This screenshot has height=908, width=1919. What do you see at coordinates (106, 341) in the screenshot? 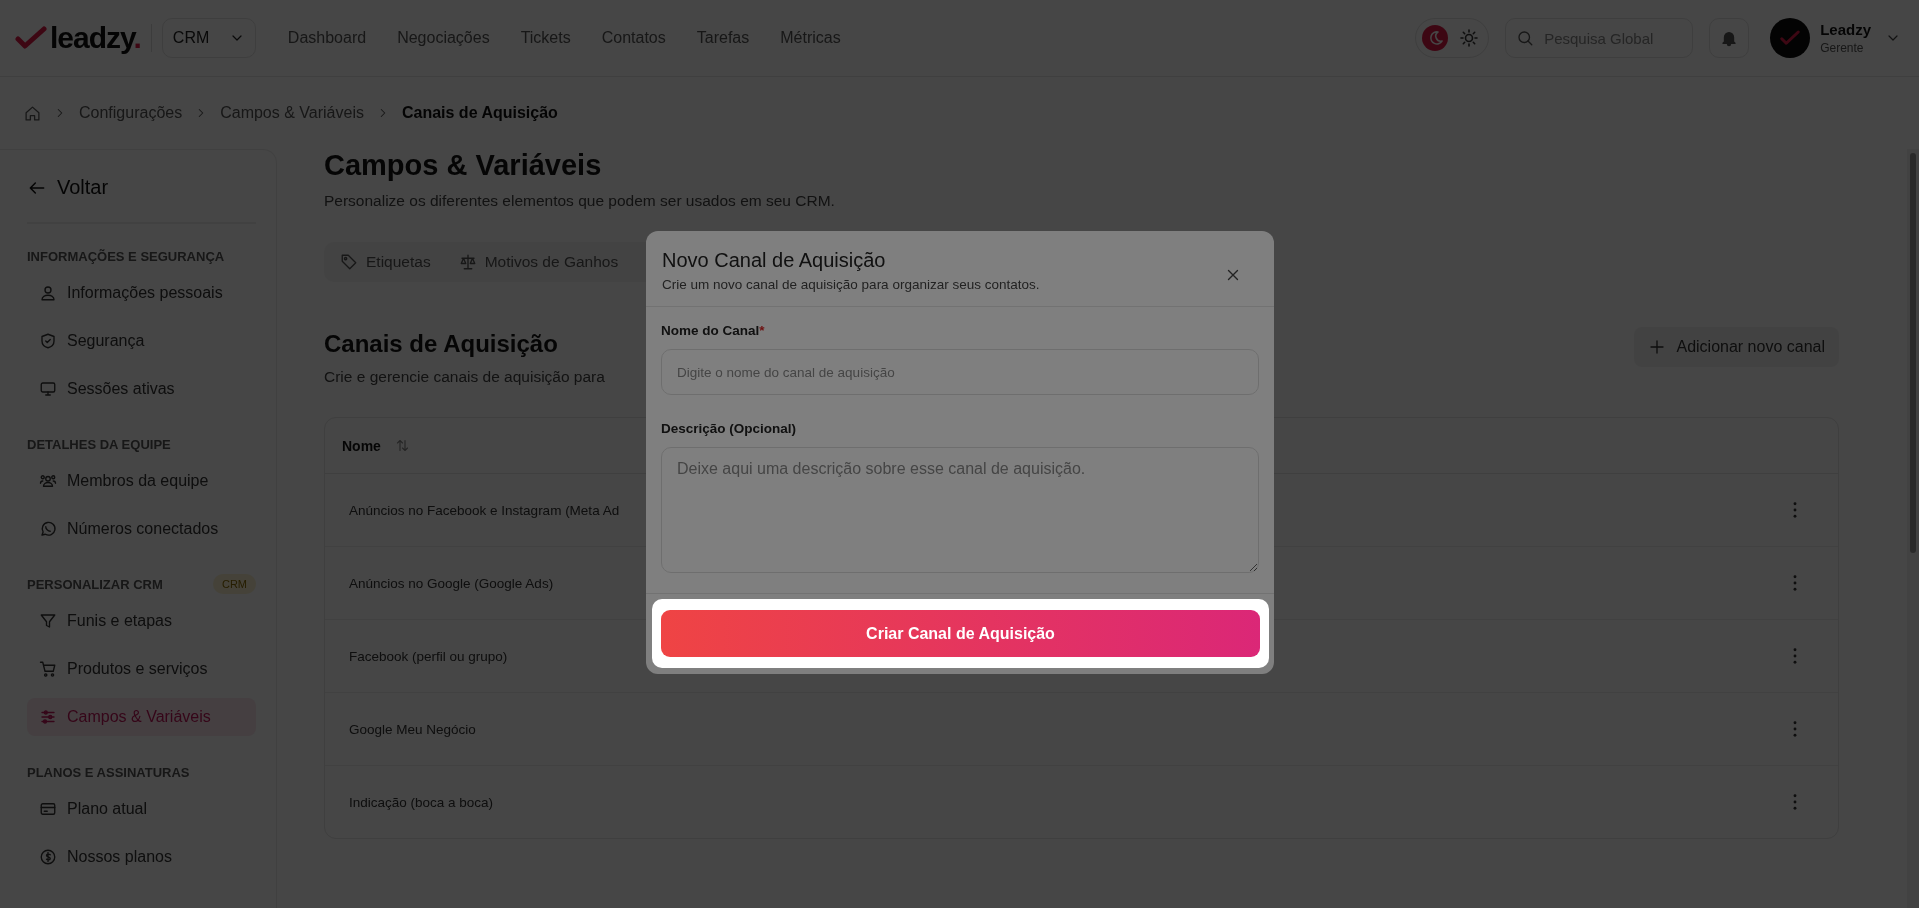
I see `sidebar-item-label: Segurança` at bounding box center [106, 341].